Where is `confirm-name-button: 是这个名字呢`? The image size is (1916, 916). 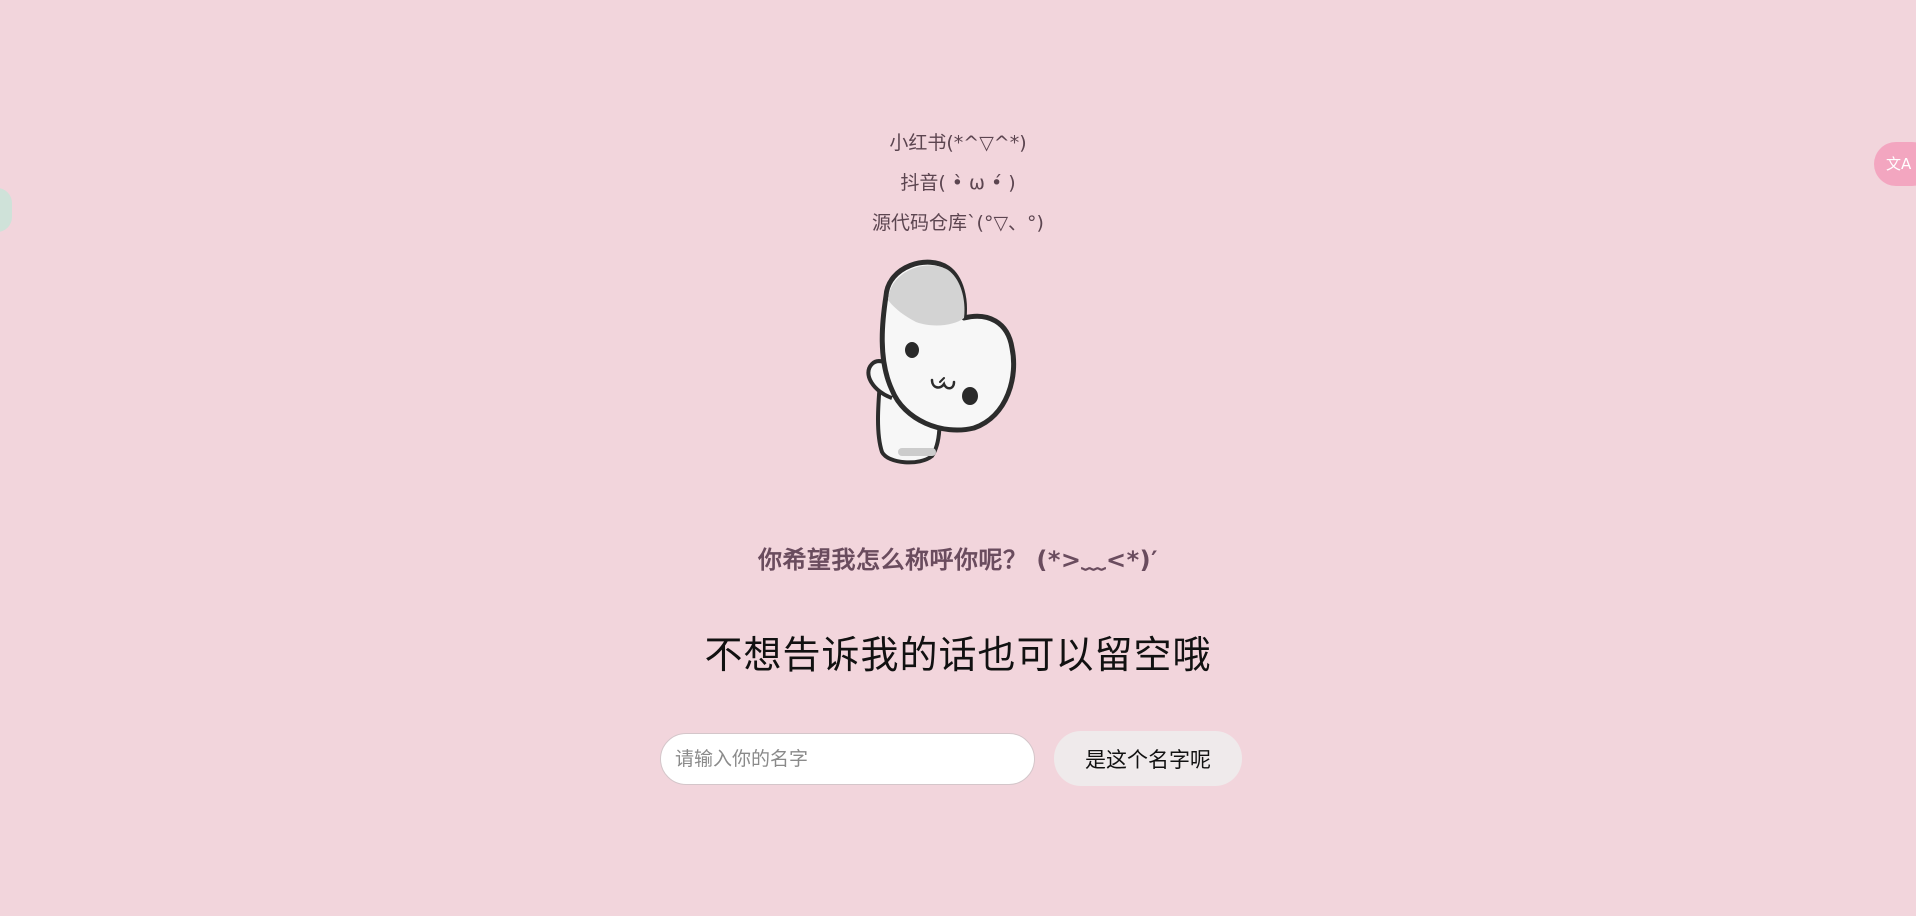 confirm-name-button: 是这个名字呢 is located at coordinates (1148, 758).